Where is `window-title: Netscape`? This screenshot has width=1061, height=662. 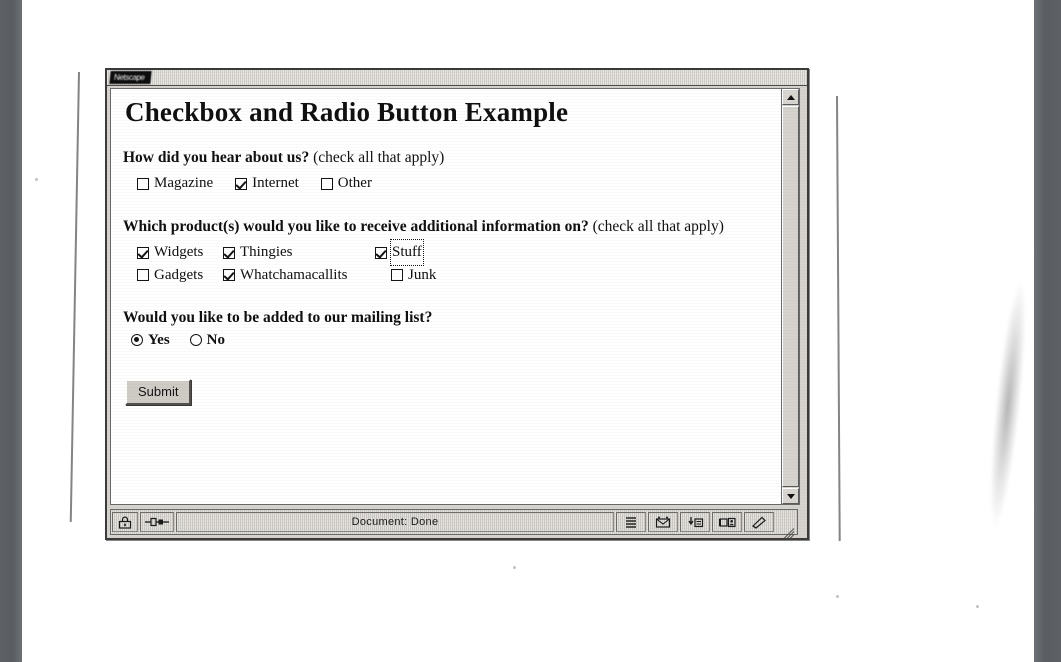
window-title: Netscape is located at coordinates (130, 77).